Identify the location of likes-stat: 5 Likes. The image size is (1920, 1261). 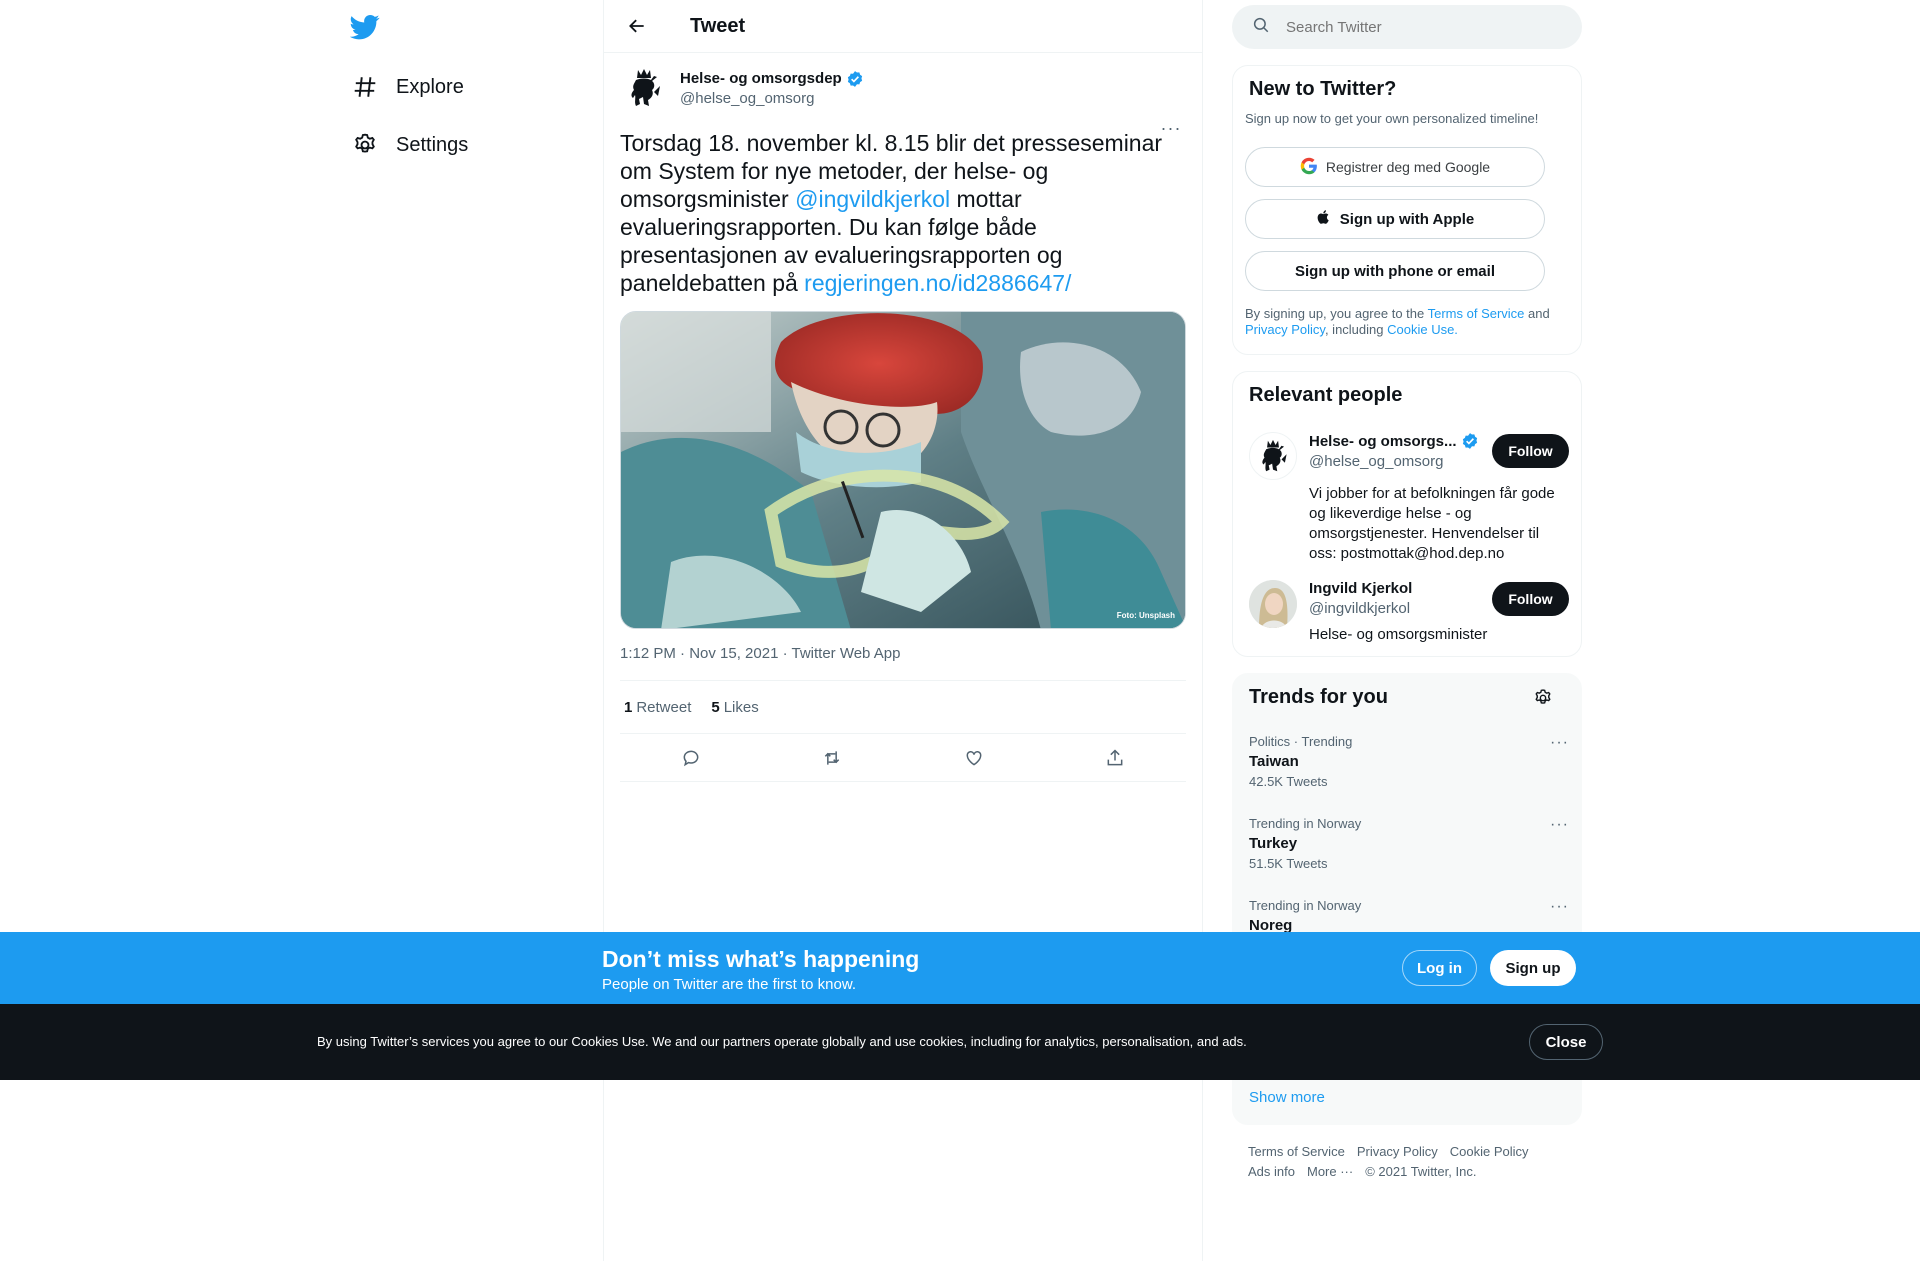
(734, 707).